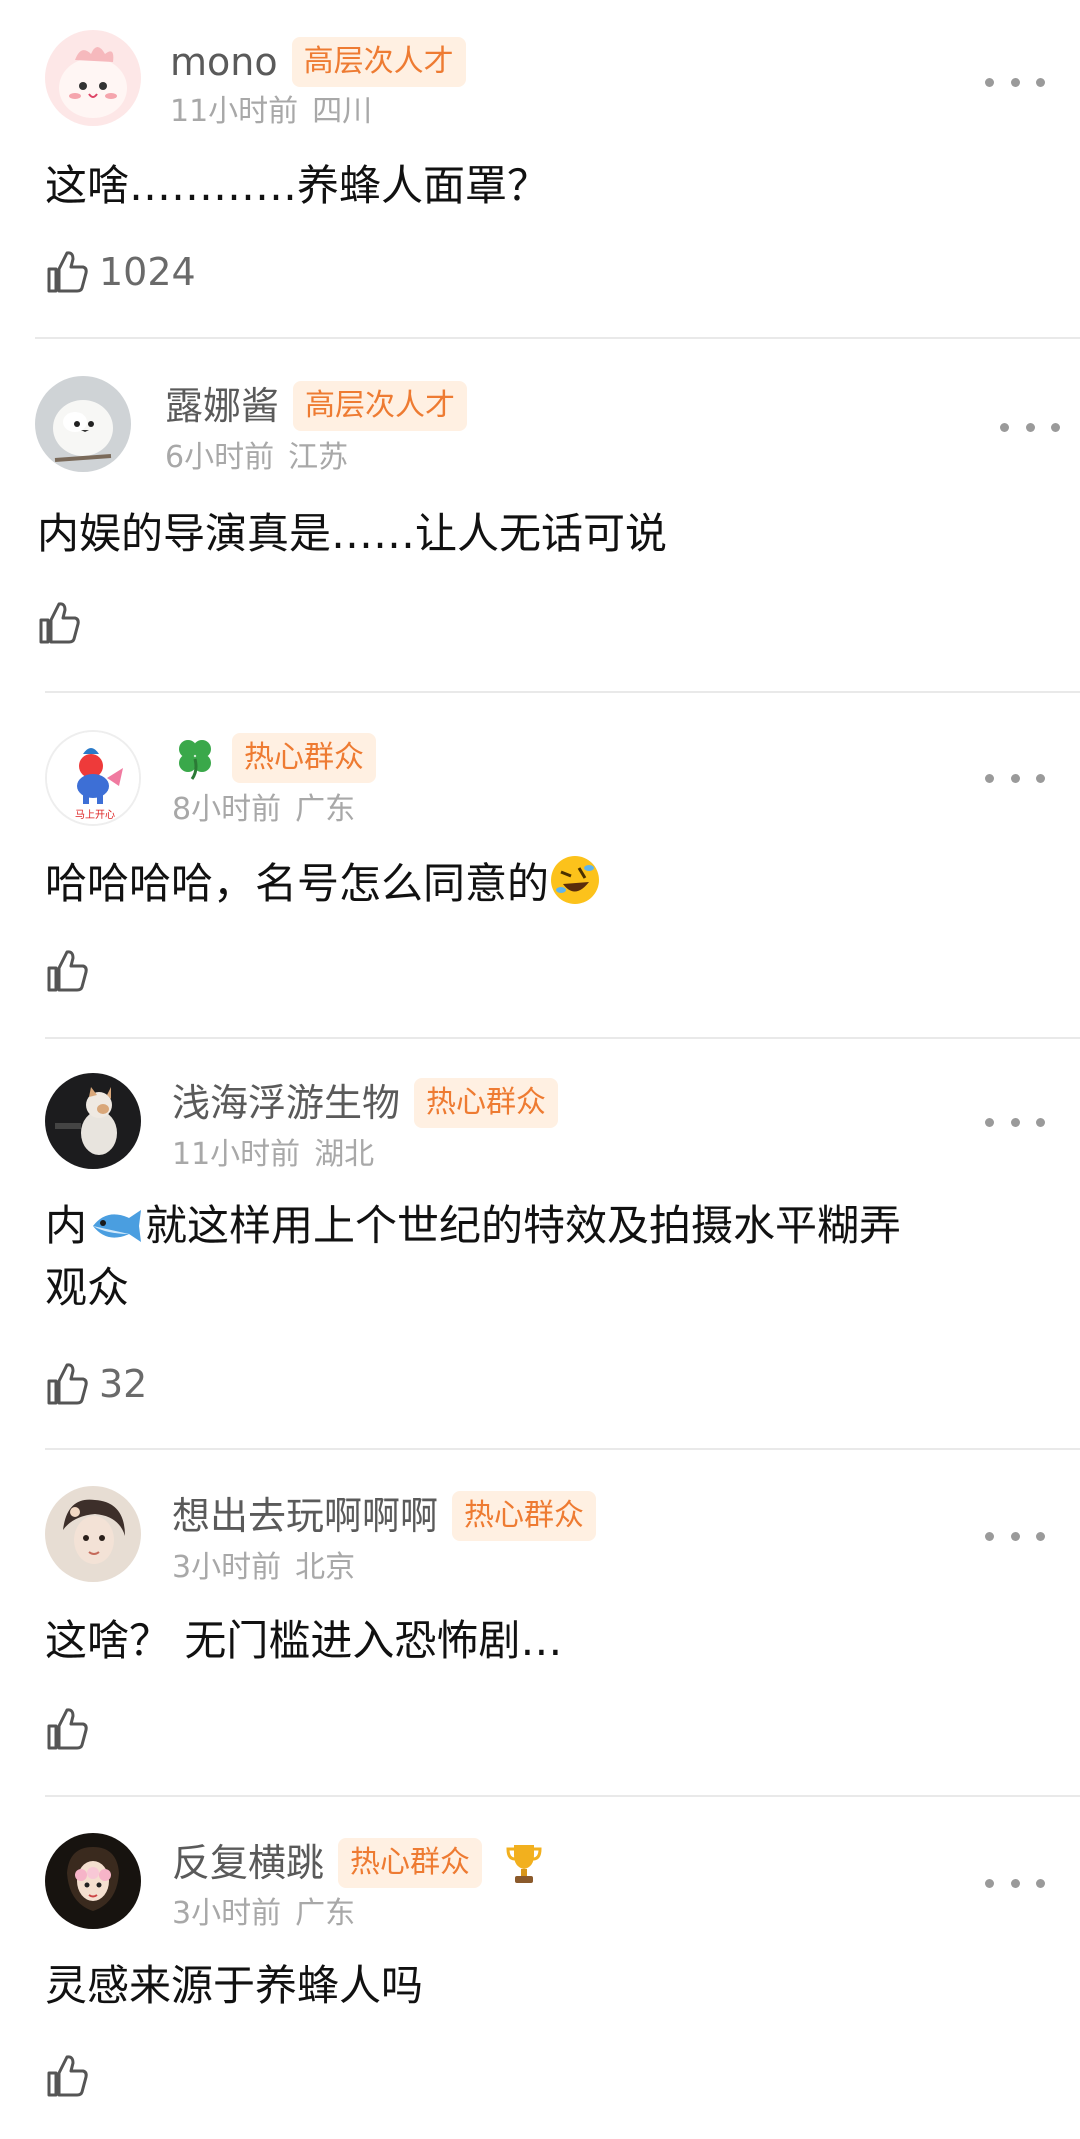 This screenshot has height=2139, width=1080. What do you see at coordinates (117, 1226) in the screenshot?
I see `fish-emoji` at bounding box center [117, 1226].